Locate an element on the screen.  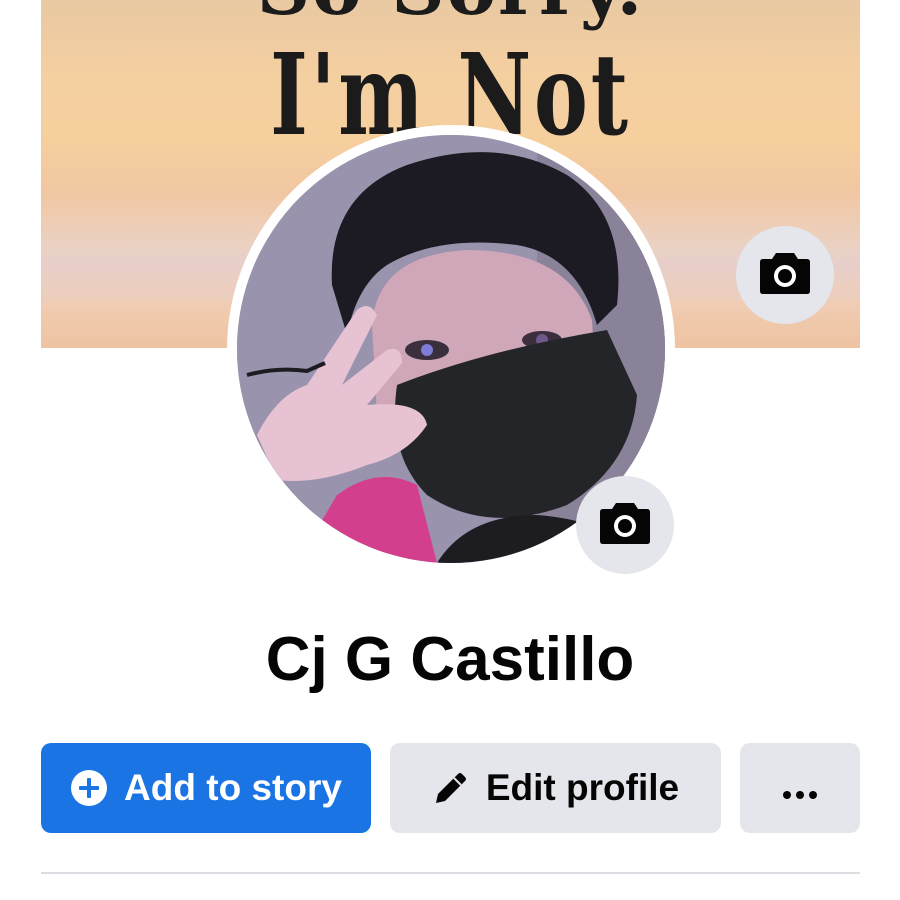
cover-text-line-1: So Sorry. is located at coordinates (450, 13).